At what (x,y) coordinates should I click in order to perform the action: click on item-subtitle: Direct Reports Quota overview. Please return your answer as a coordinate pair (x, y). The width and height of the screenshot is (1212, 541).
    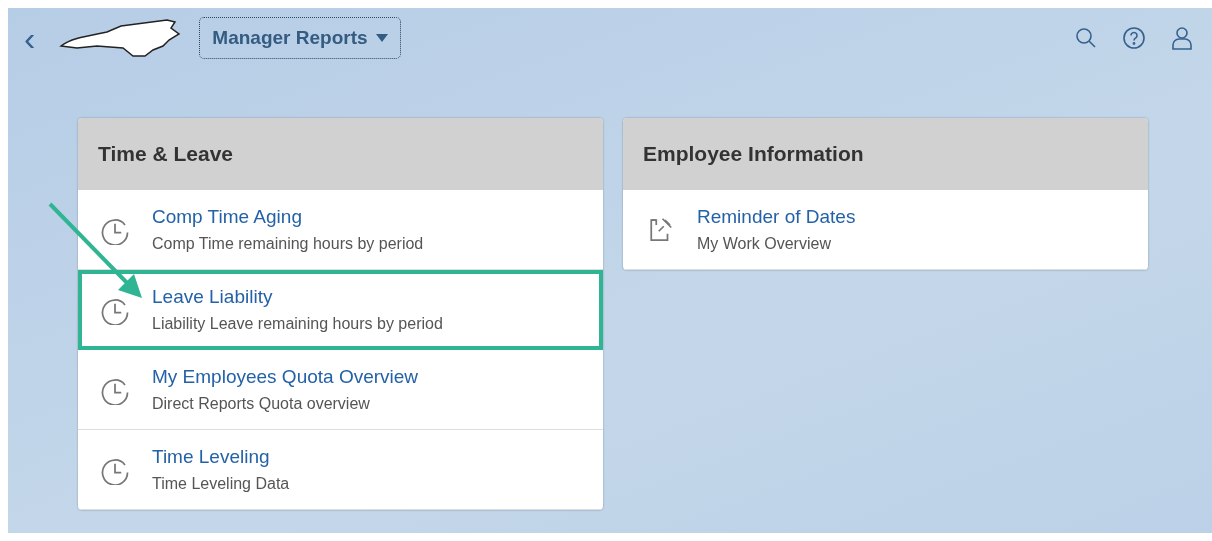
    Looking at the image, I should click on (261, 403).